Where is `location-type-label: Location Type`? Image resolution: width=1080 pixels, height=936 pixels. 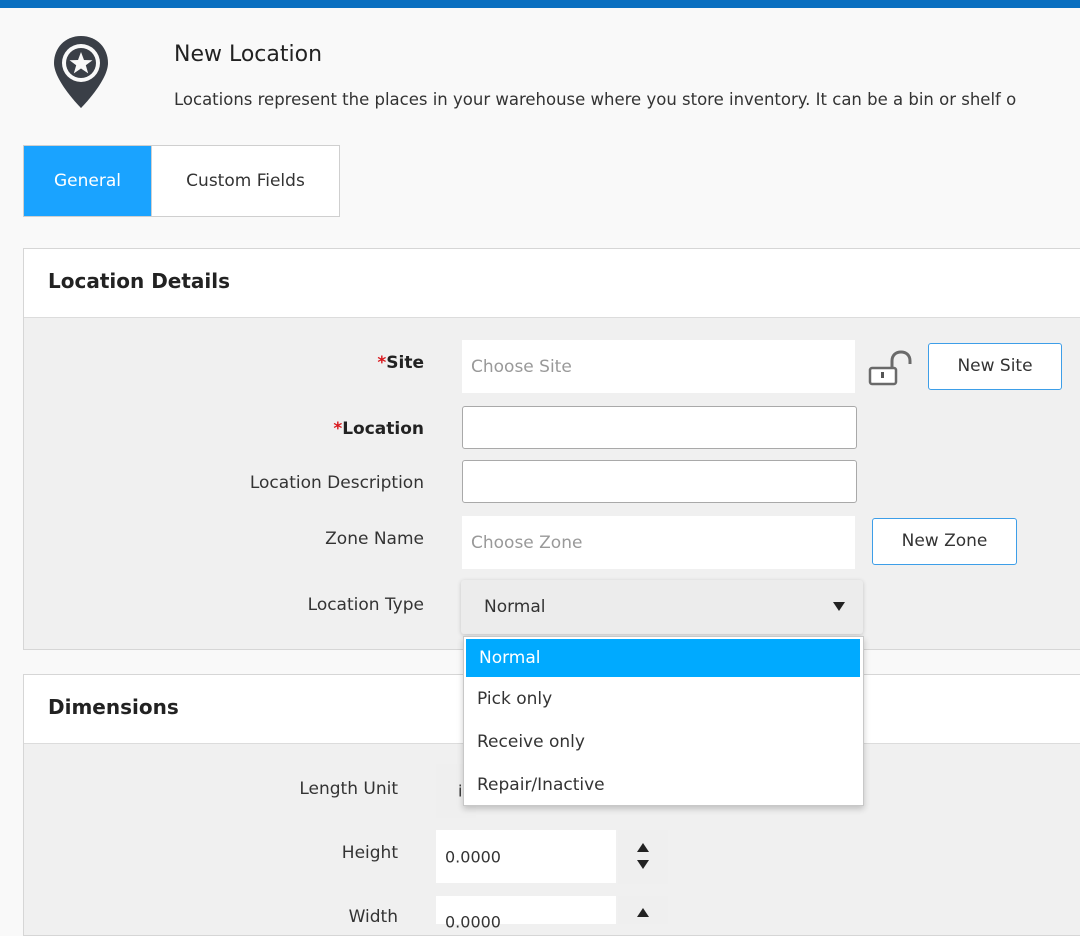
location-type-label: Location Type is located at coordinates (365, 605).